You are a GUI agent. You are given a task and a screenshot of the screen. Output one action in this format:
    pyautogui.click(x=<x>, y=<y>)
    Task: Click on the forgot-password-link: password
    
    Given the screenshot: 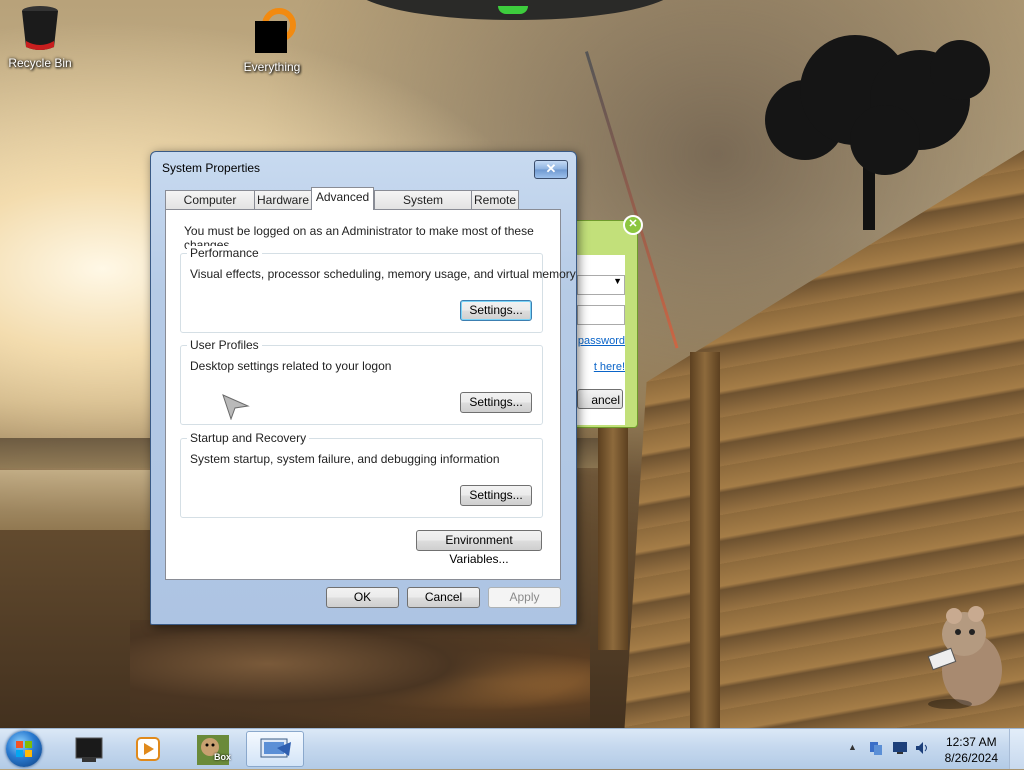 What is the action you would take?
    pyautogui.click(x=601, y=341)
    